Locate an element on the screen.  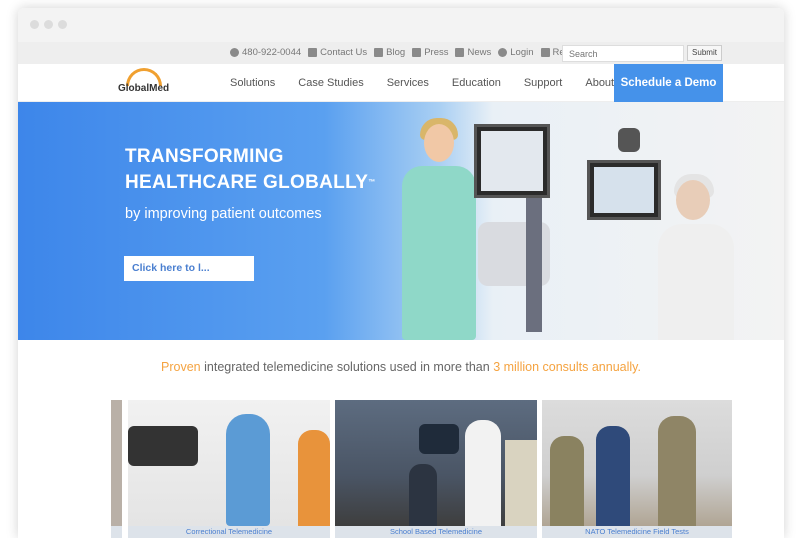
tagline-highlight: 3 million consults annually. is located at coordinates (567, 367).